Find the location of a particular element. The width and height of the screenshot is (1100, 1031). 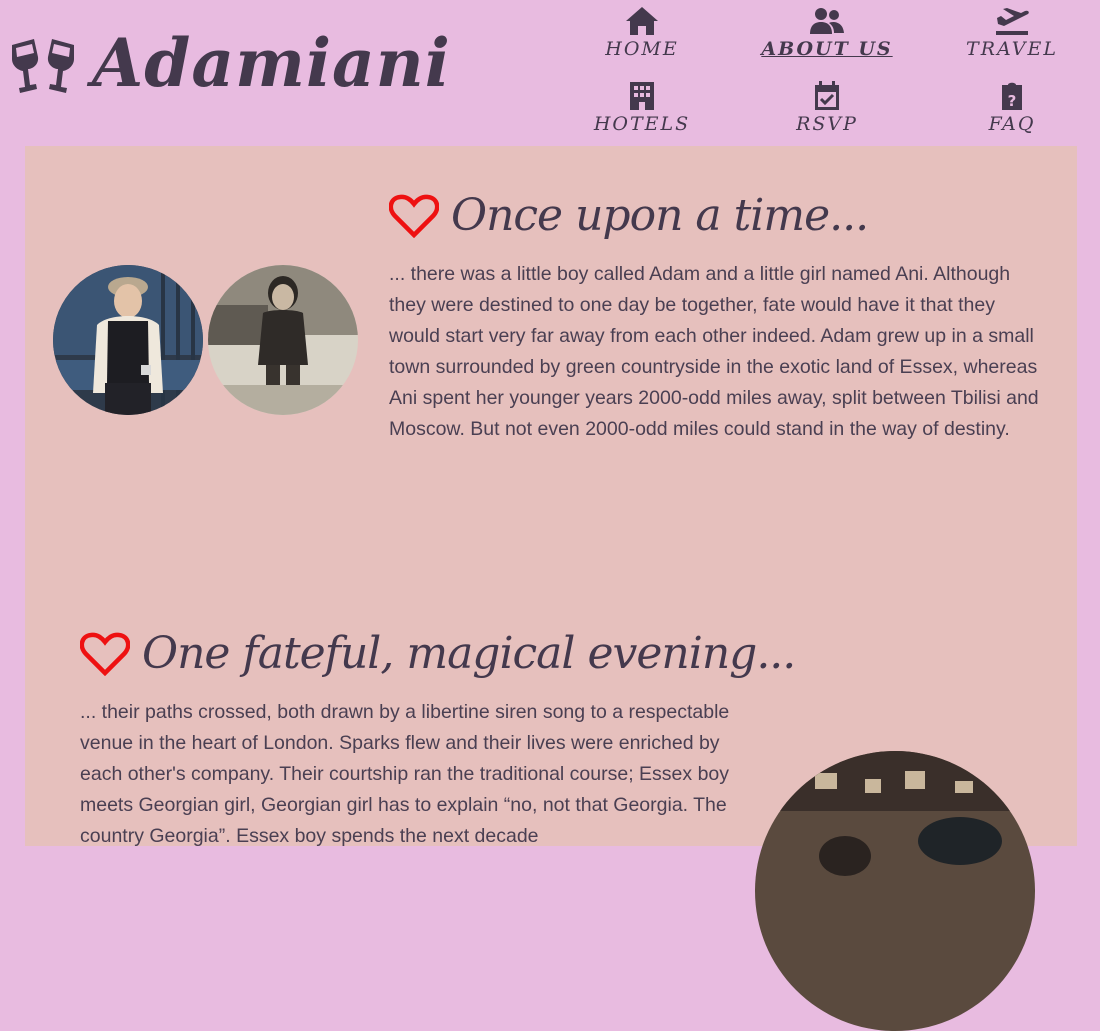

photo-couple is located at coordinates (895, 891).